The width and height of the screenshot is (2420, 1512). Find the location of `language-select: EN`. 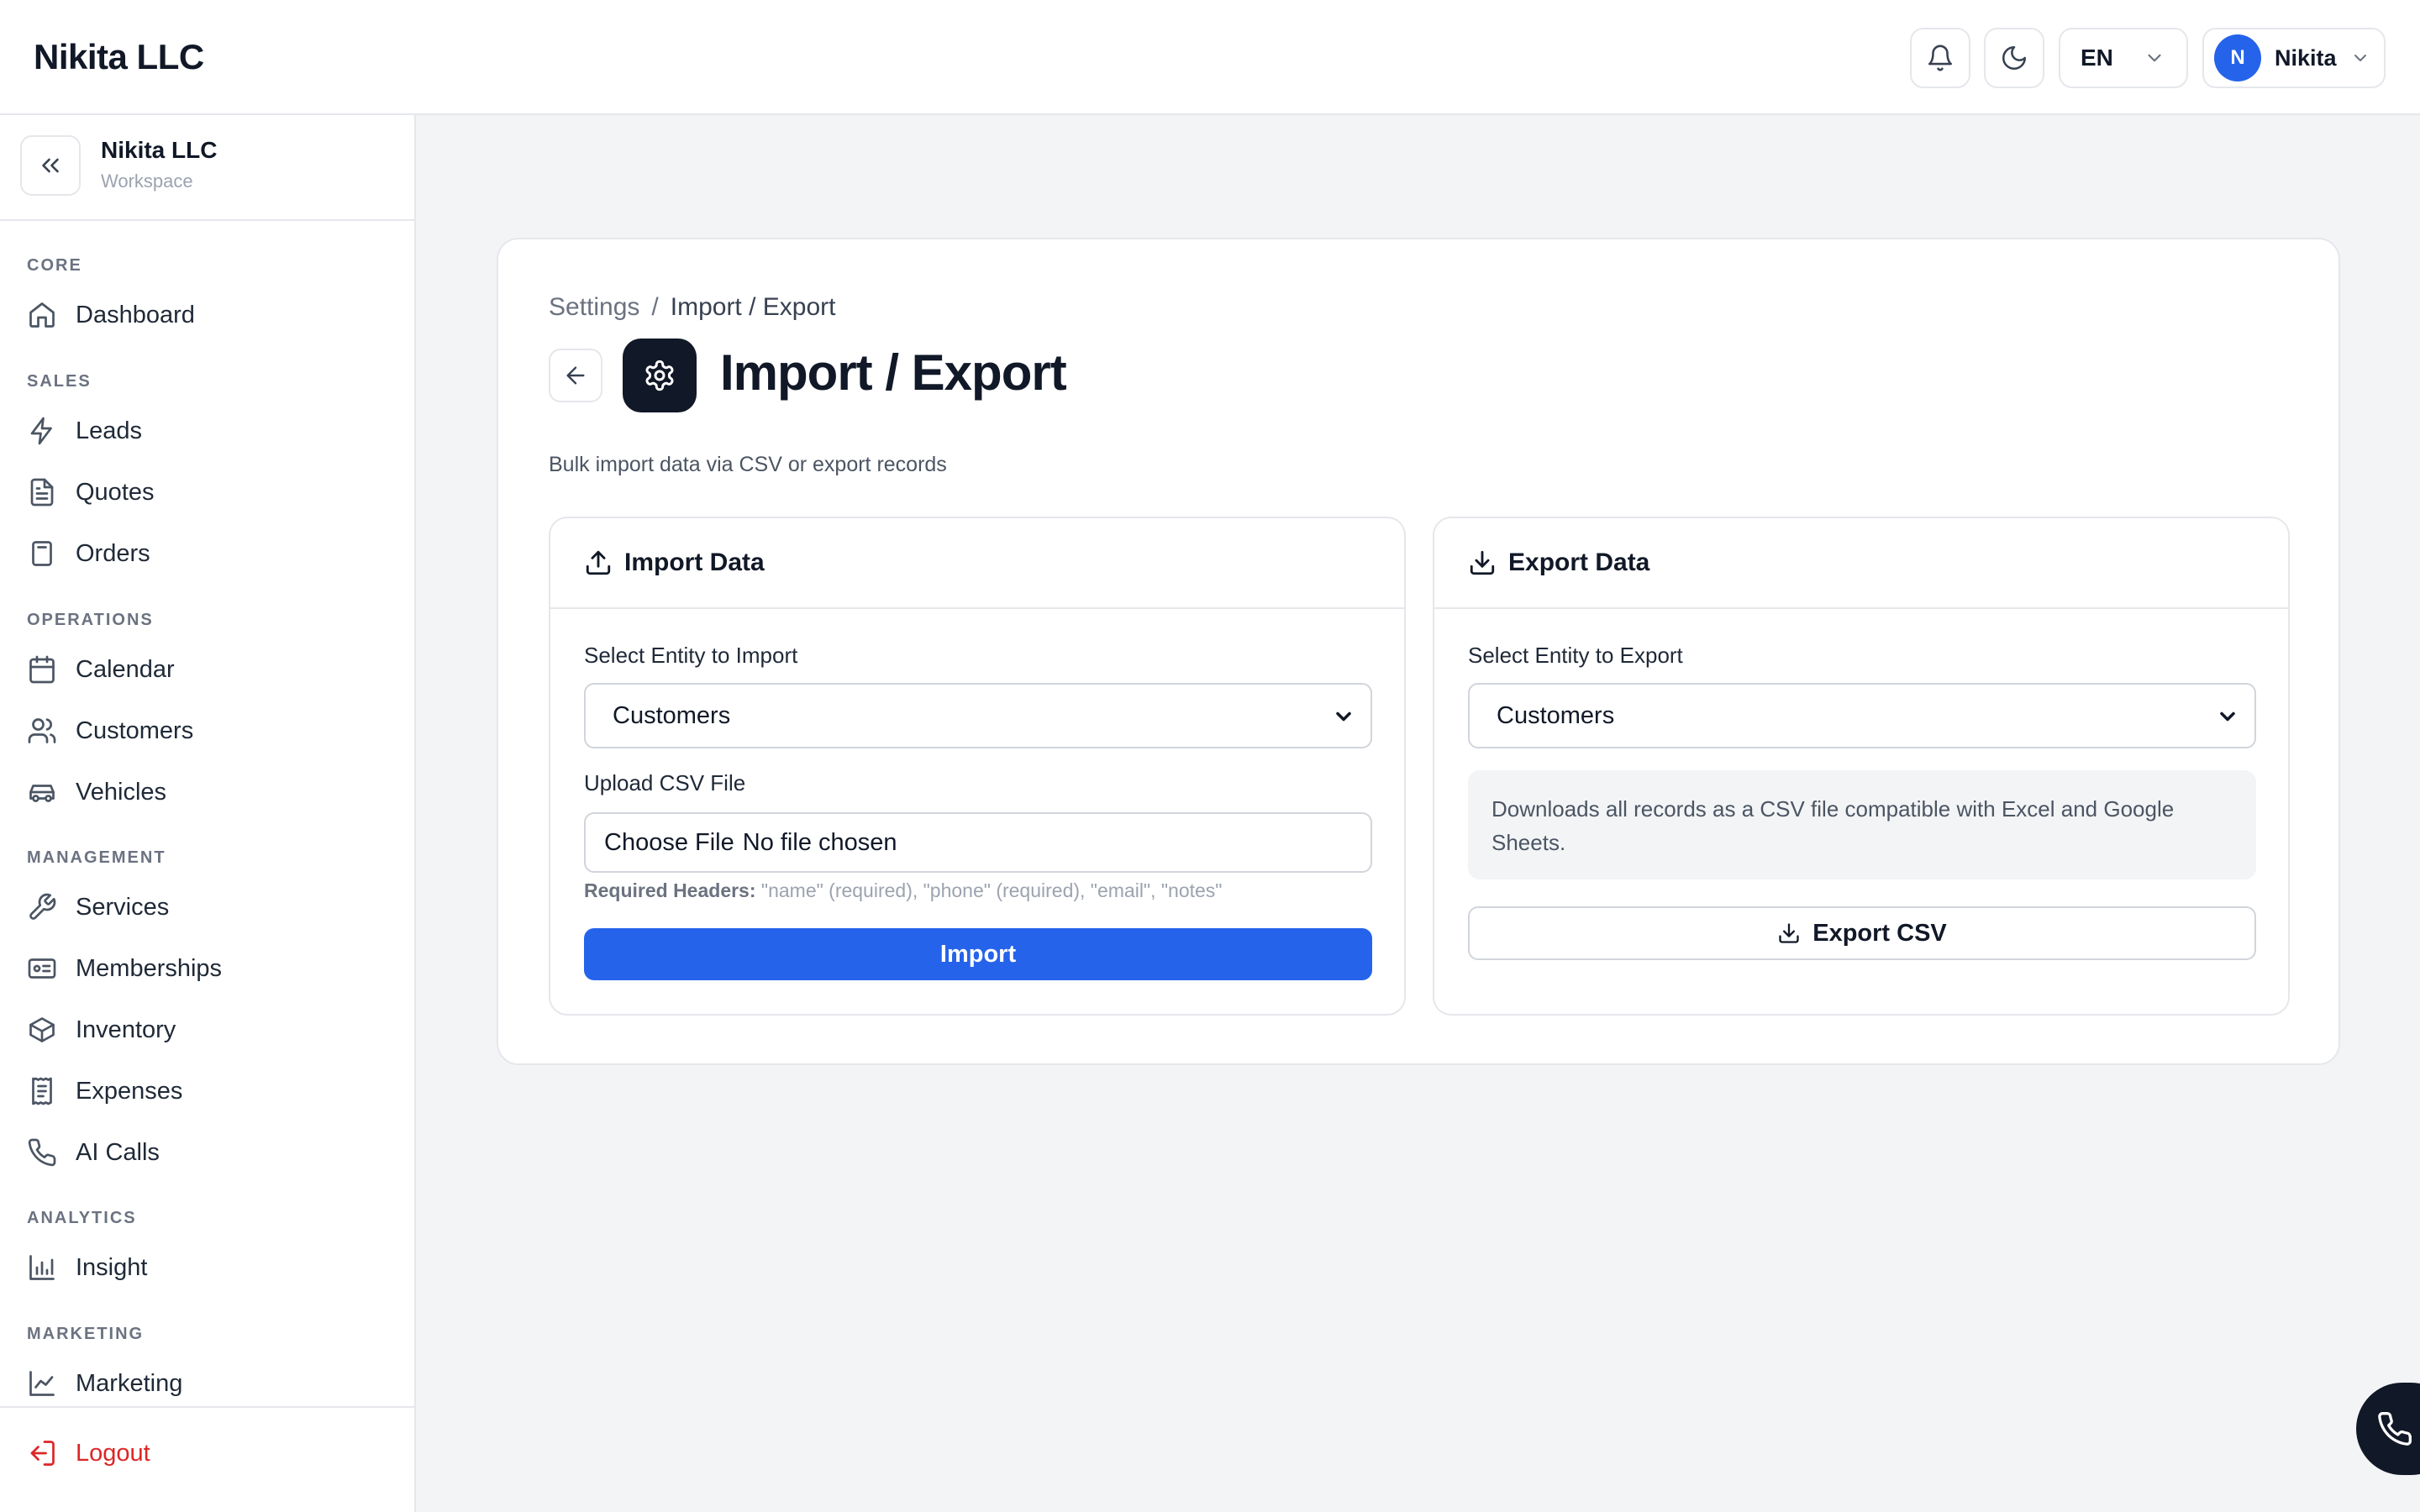

language-select: EN is located at coordinates (2123, 58).